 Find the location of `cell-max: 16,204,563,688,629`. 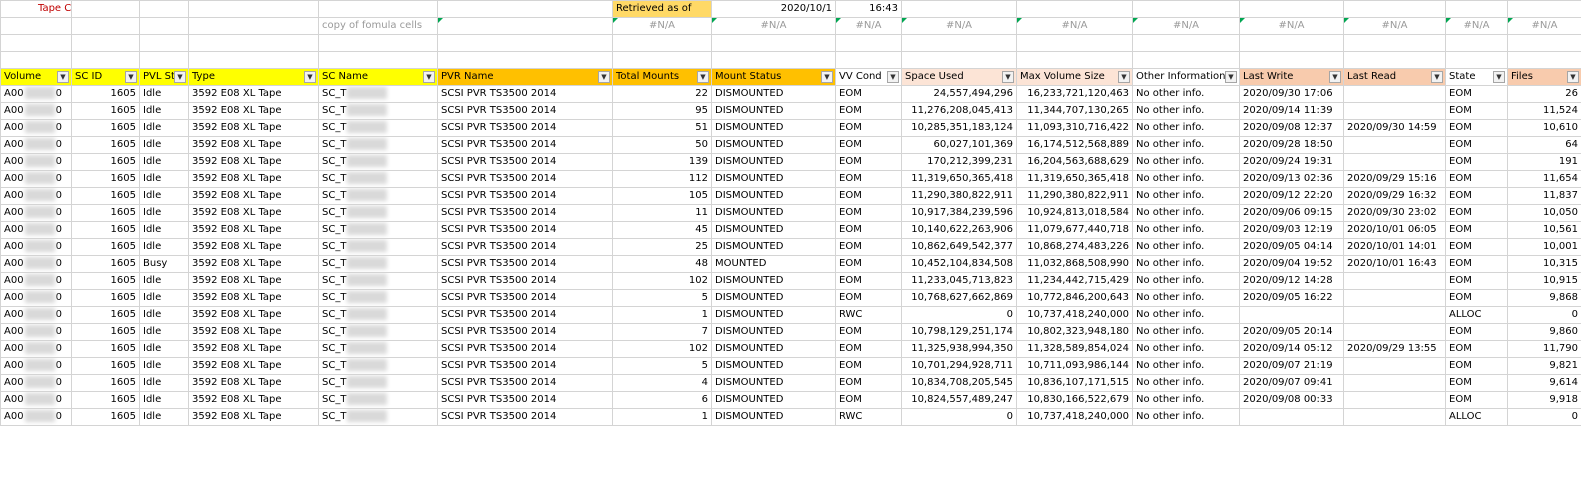

cell-max: 16,204,563,688,629 is located at coordinates (1074, 162).